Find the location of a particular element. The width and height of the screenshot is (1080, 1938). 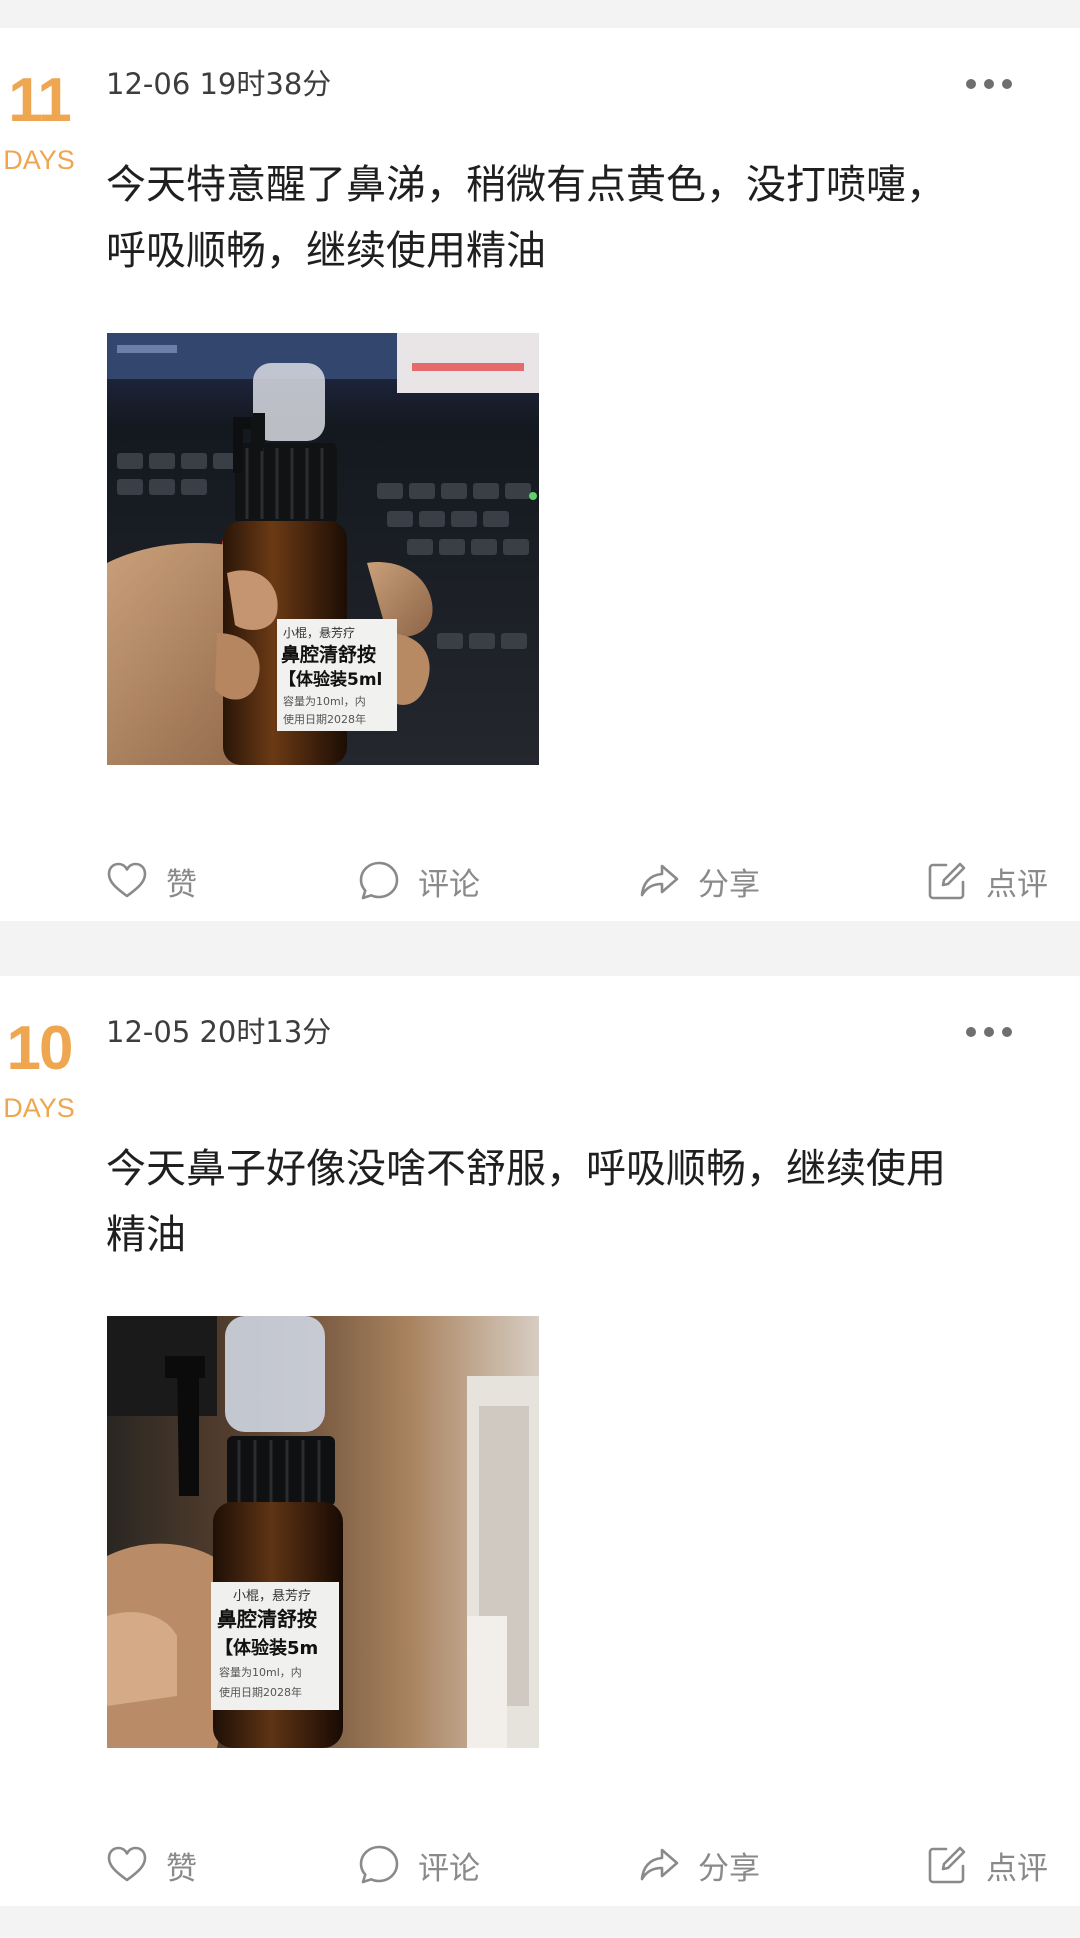

post-text-line: 今天特意醒了鼻涕，稍微有点黄色，没打喷嚏， is located at coordinates (526, 185).